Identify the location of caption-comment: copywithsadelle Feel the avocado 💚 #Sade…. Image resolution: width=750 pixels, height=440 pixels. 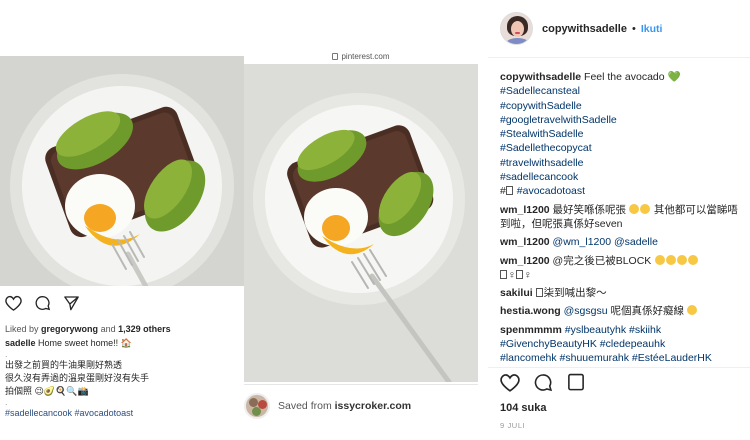
(622, 134).